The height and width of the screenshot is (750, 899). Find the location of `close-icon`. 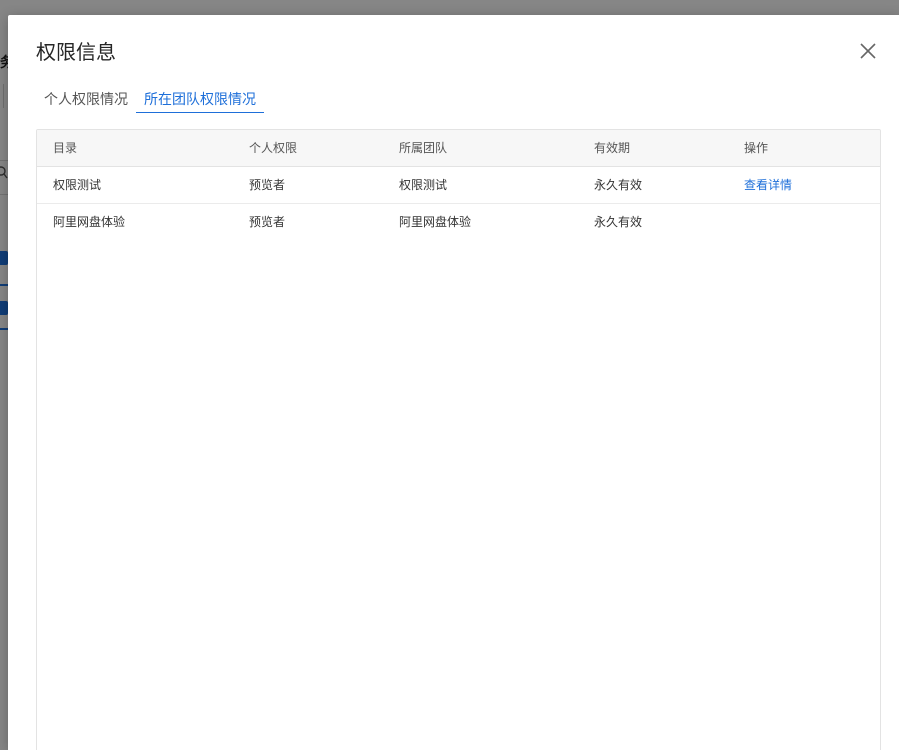

close-icon is located at coordinates (868, 51).